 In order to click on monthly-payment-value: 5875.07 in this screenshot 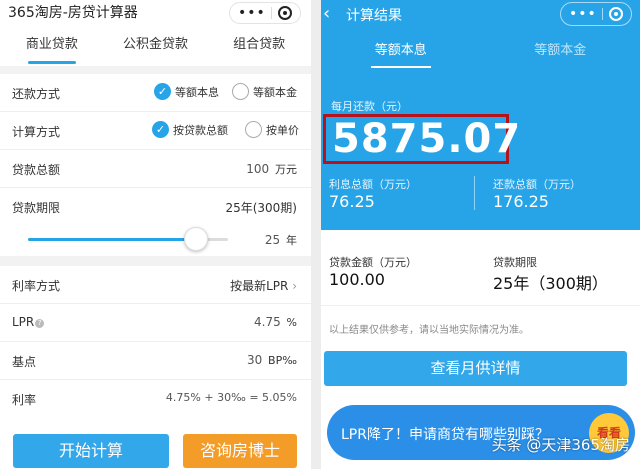, I will do `click(421, 139)`.